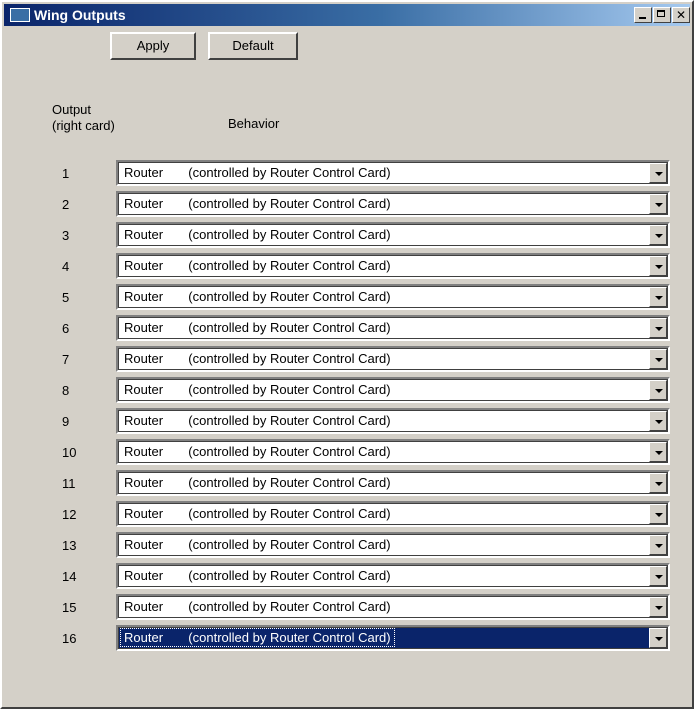 The width and height of the screenshot is (694, 709). I want to click on output-number: 13, so click(69, 545).